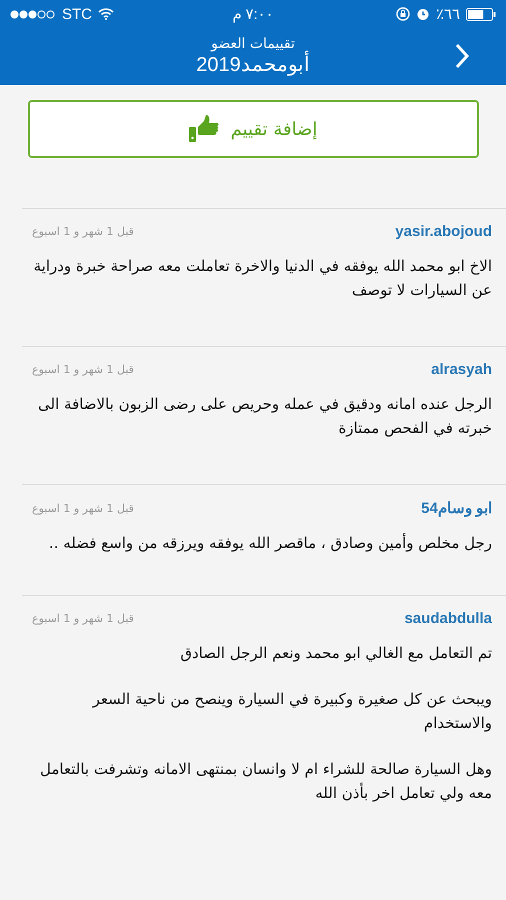  Describe the element at coordinates (253, 44) in the screenshot. I see `page-title: تقييمات العضو` at that location.